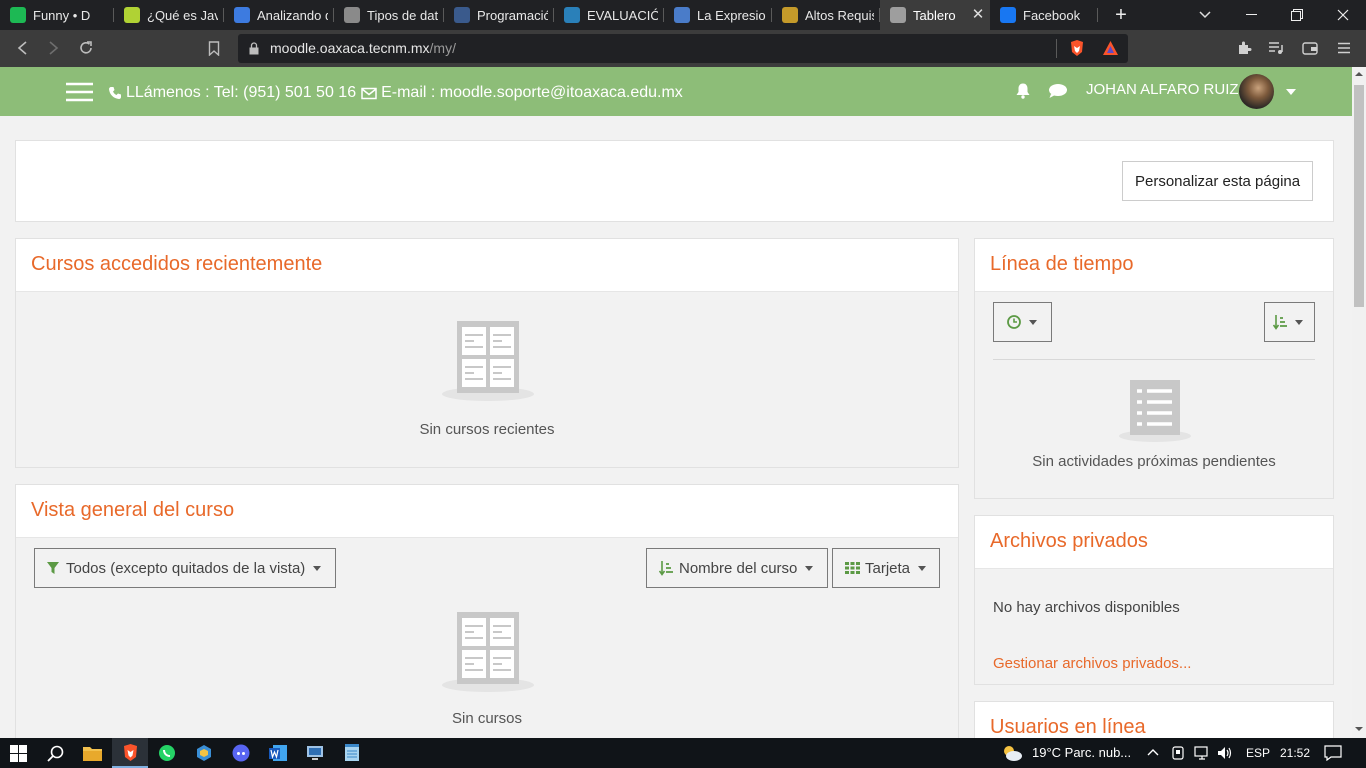  I want to click on remote-desktop-taskbar-button, so click(315, 753).